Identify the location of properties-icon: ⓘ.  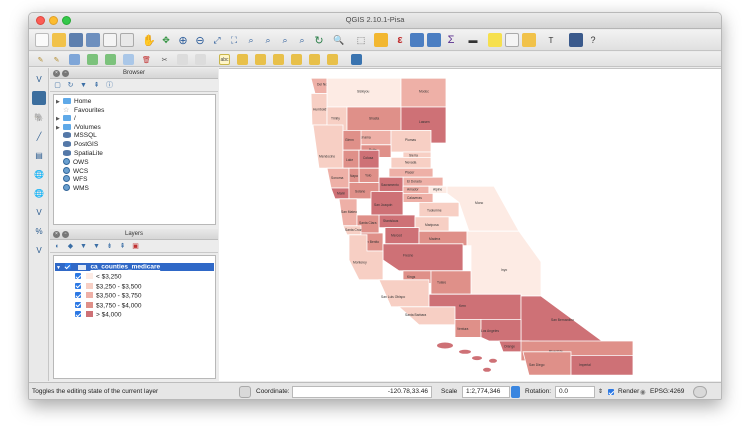
(109, 85).